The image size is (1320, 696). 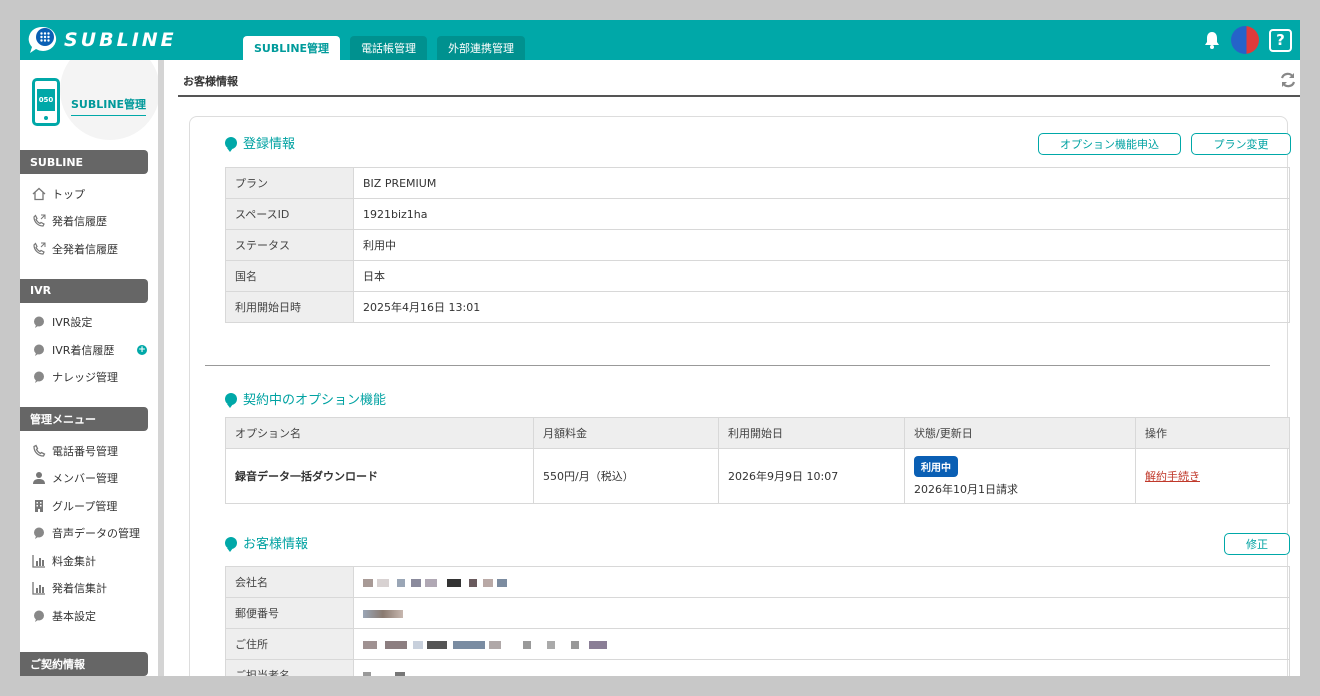 What do you see at coordinates (821, 245) in the screenshot?
I see `status-value: 利用中` at bounding box center [821, 245].